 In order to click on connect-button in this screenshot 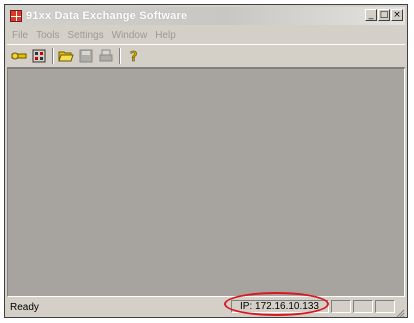, I will do `click(19, 56)`.